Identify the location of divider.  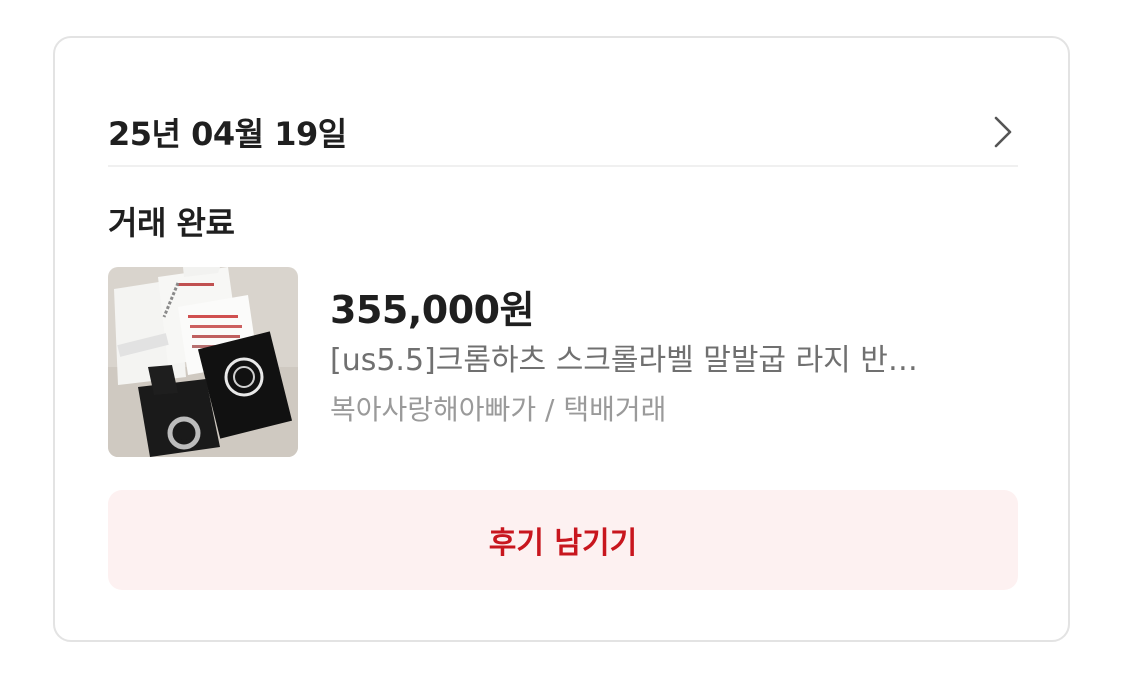
(563, 166).